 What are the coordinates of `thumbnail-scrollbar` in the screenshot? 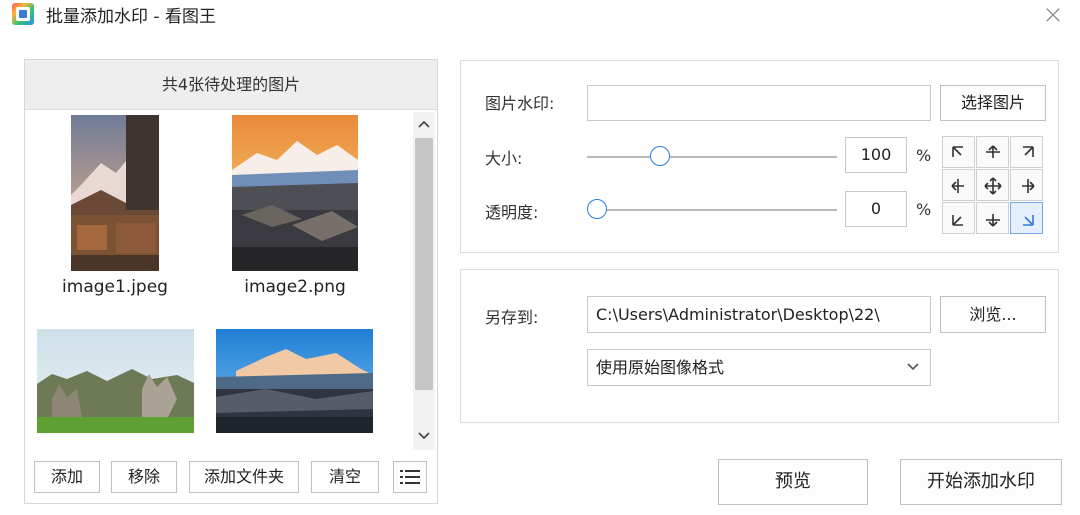 It's located at (424, 281).